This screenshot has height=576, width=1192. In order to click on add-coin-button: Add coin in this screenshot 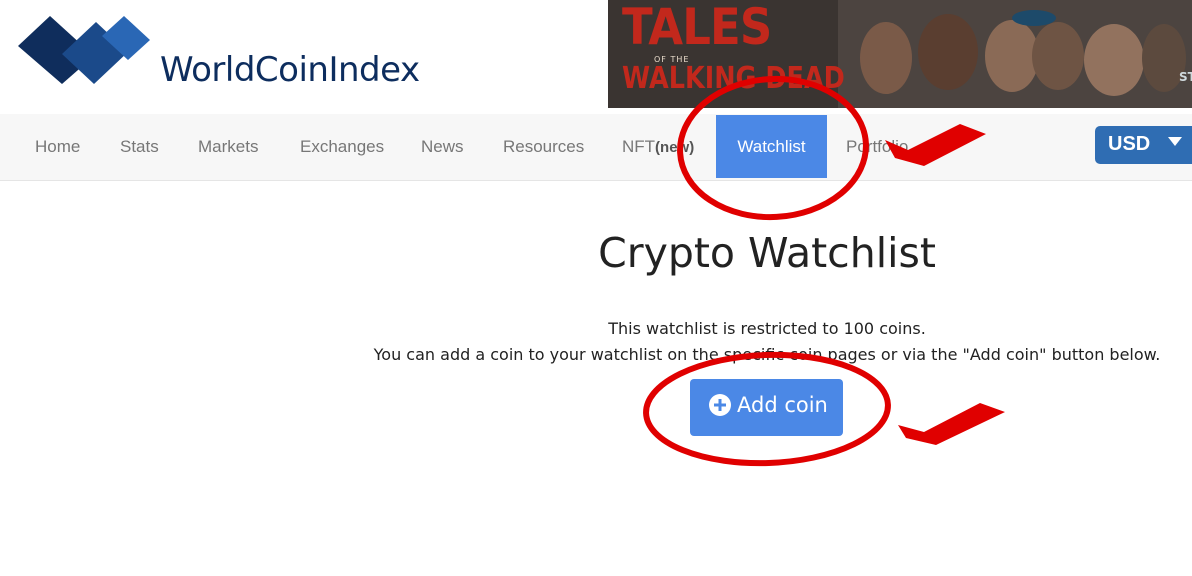, I will do `click(766, 407)`.